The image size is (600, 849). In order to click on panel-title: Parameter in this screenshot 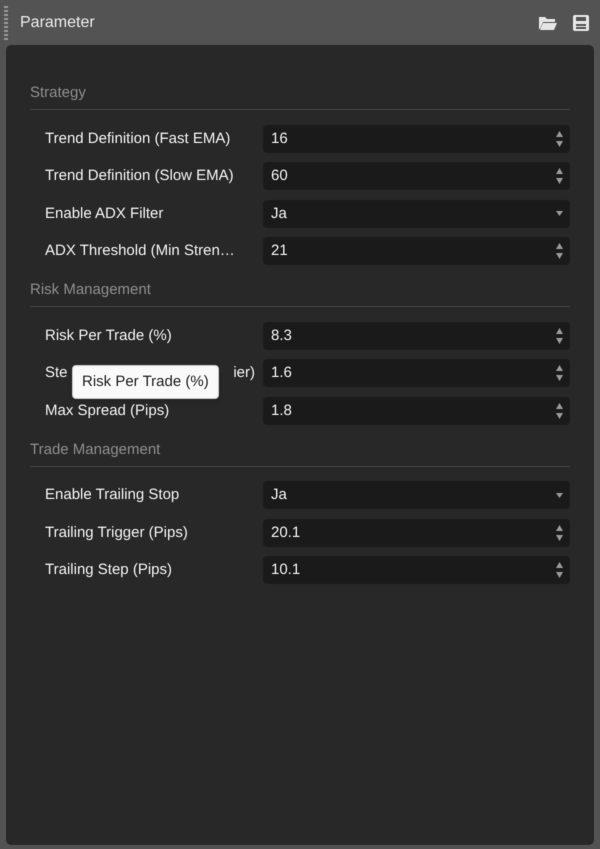, I will do `click(58, 22)`.